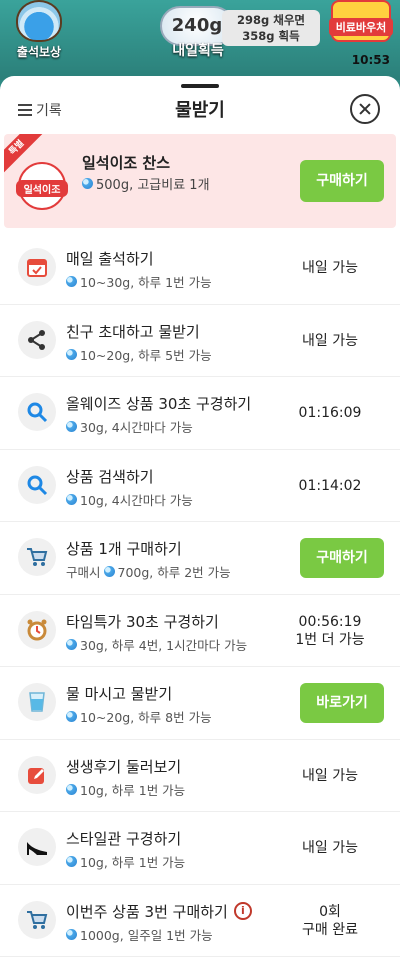  What do you see at coordinates (39, 52) in the screenshot?
I see `attendance-label: 출석보상` at bounding box center [39, 52].